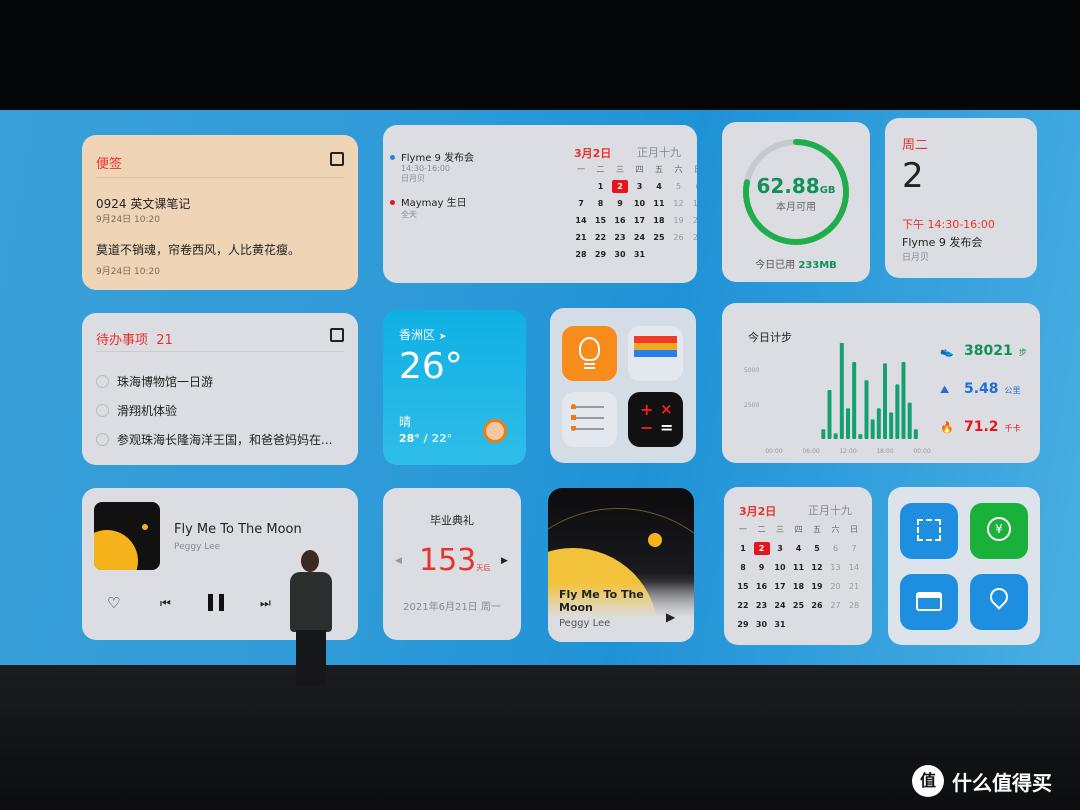 Image resolution: width=1080 pixels, height=810 pixels. What do you see at coordinates (109, 164) in the screenshot?
I see `notes-title: 便签` at bounding box center [109, 164].